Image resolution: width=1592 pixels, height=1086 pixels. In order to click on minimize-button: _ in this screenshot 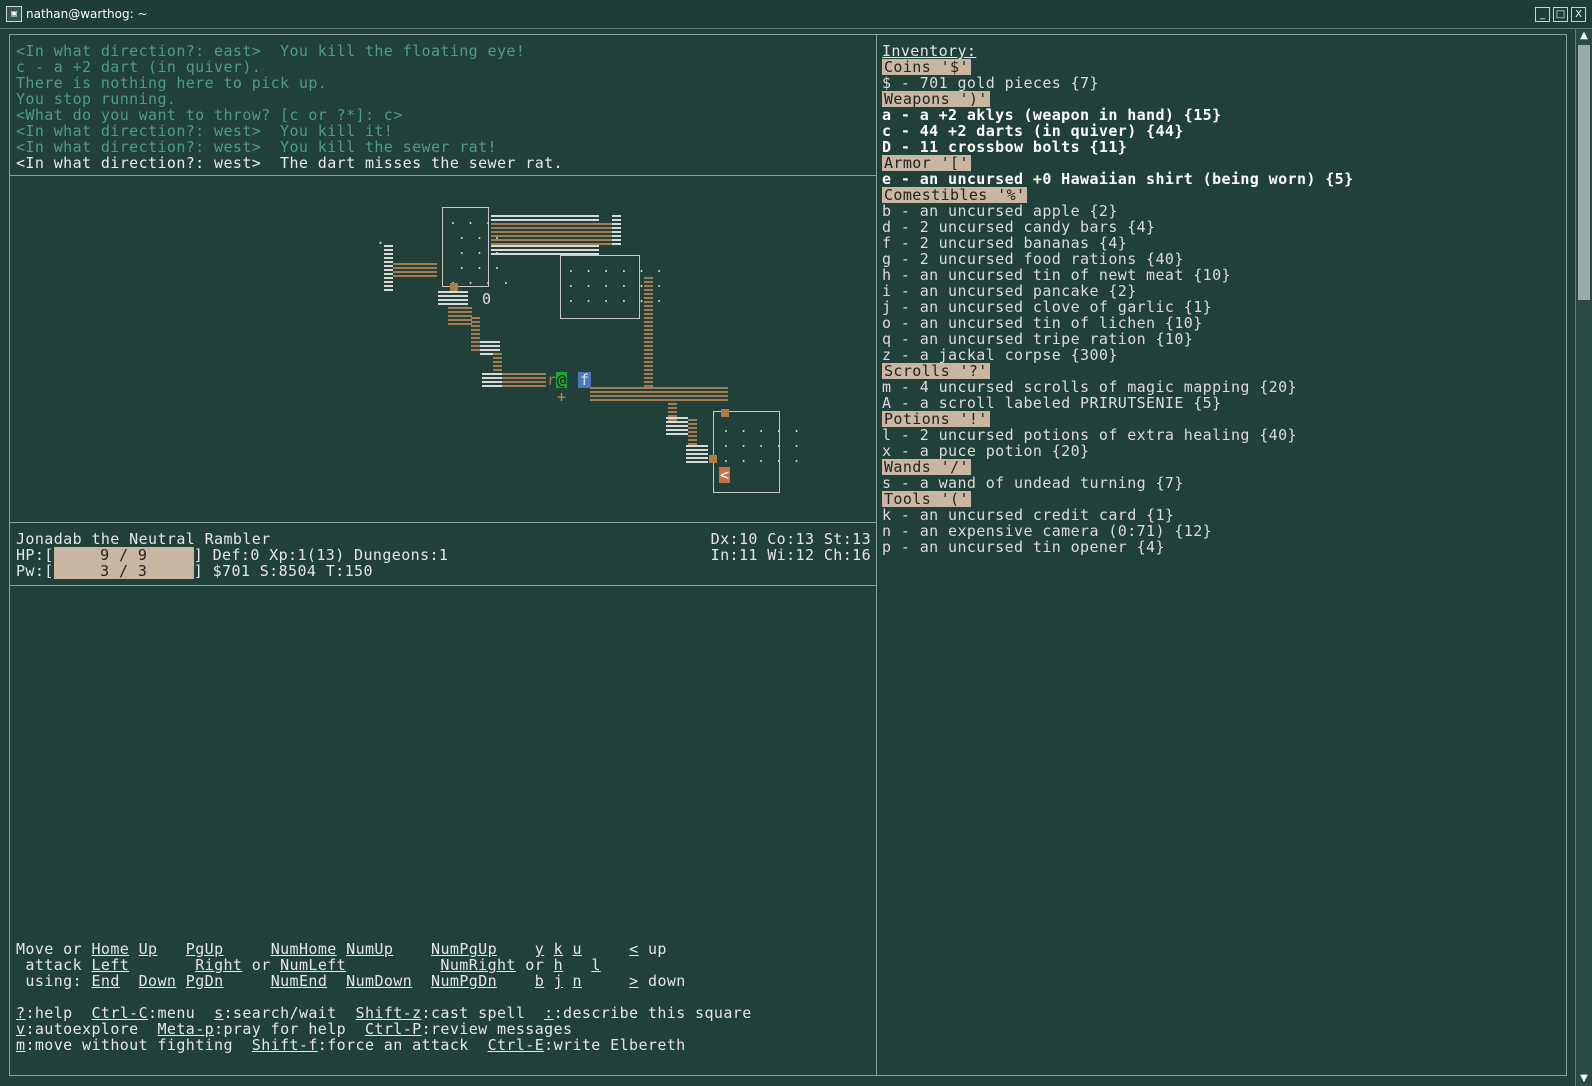, I will do `click(1542, 14)`.